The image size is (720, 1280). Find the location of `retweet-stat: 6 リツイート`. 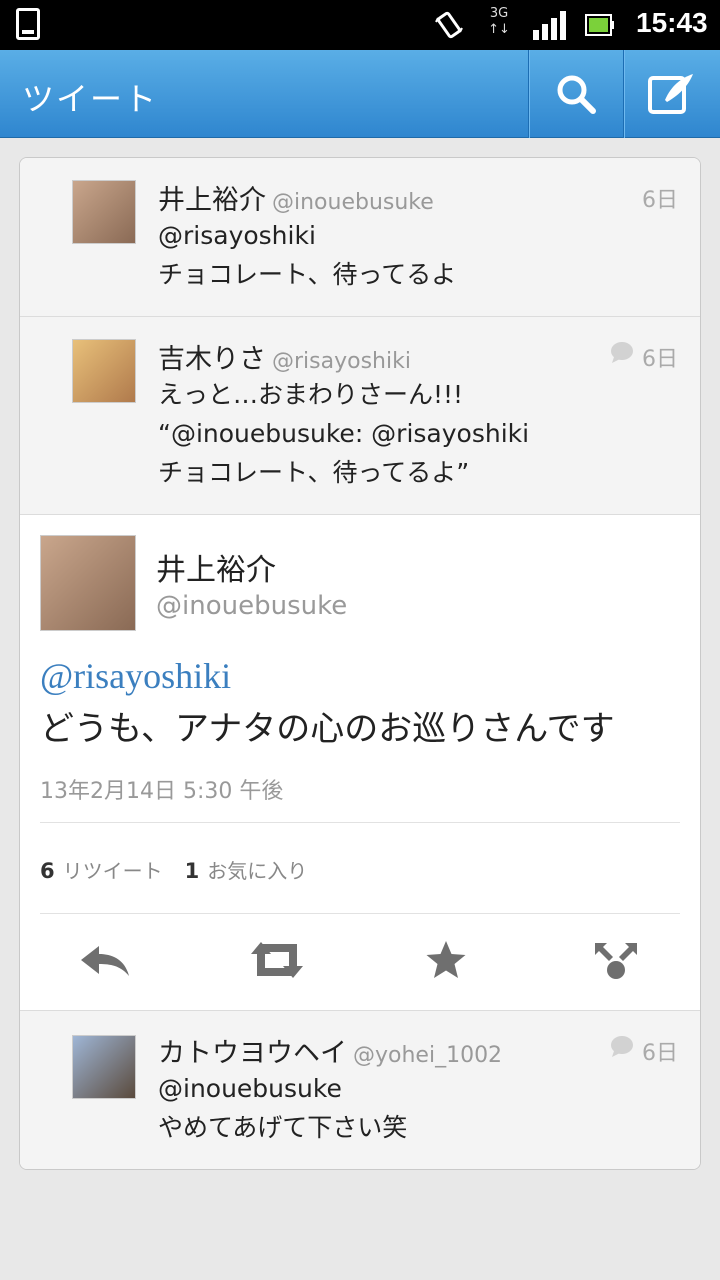

retweet-stat: 6 リツイート is located at coordinates (101, 871).